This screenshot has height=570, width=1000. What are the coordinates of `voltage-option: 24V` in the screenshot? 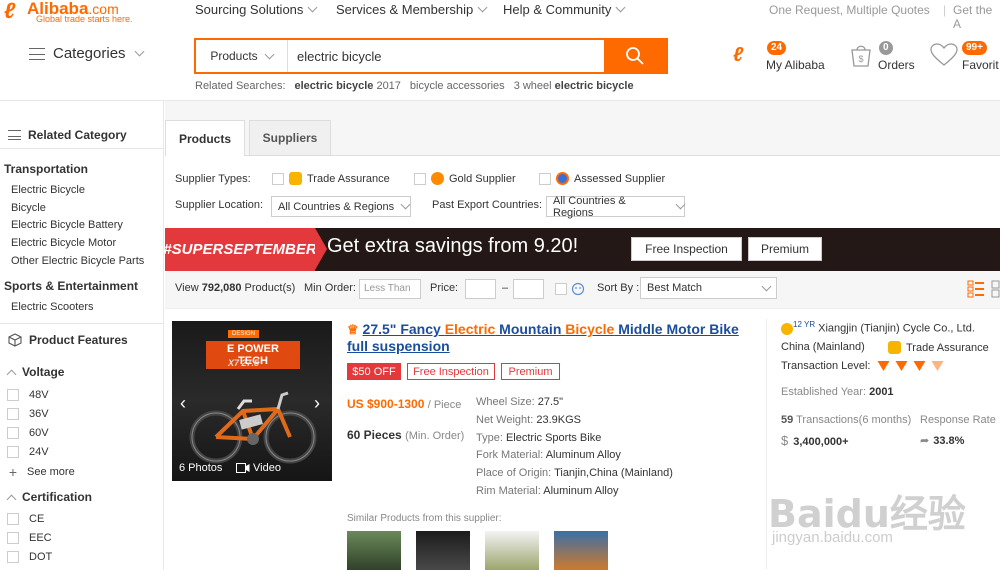 It's located at (28, 452).